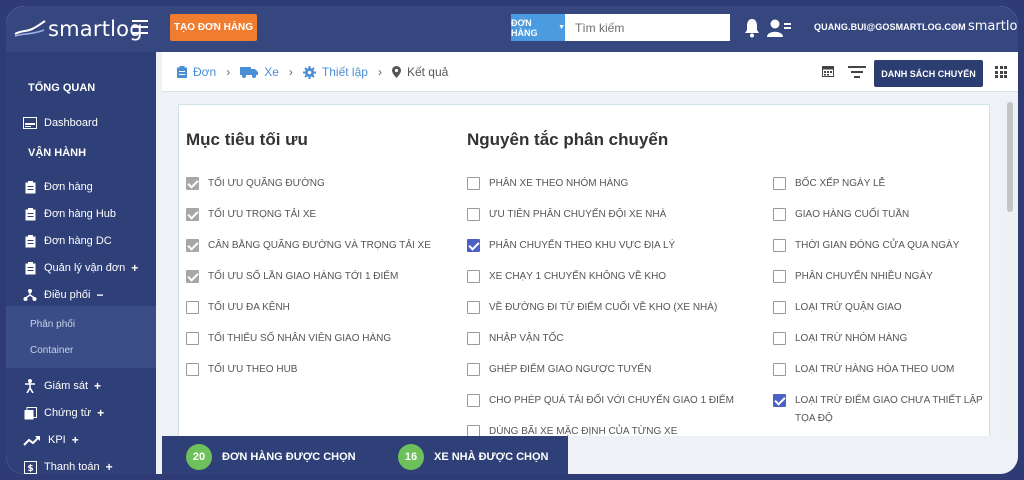 The image size is (1024, 480). Describe the element at coordinates (51, 350) in the screenshot. I see `submenu-item-container: Container` at that location.